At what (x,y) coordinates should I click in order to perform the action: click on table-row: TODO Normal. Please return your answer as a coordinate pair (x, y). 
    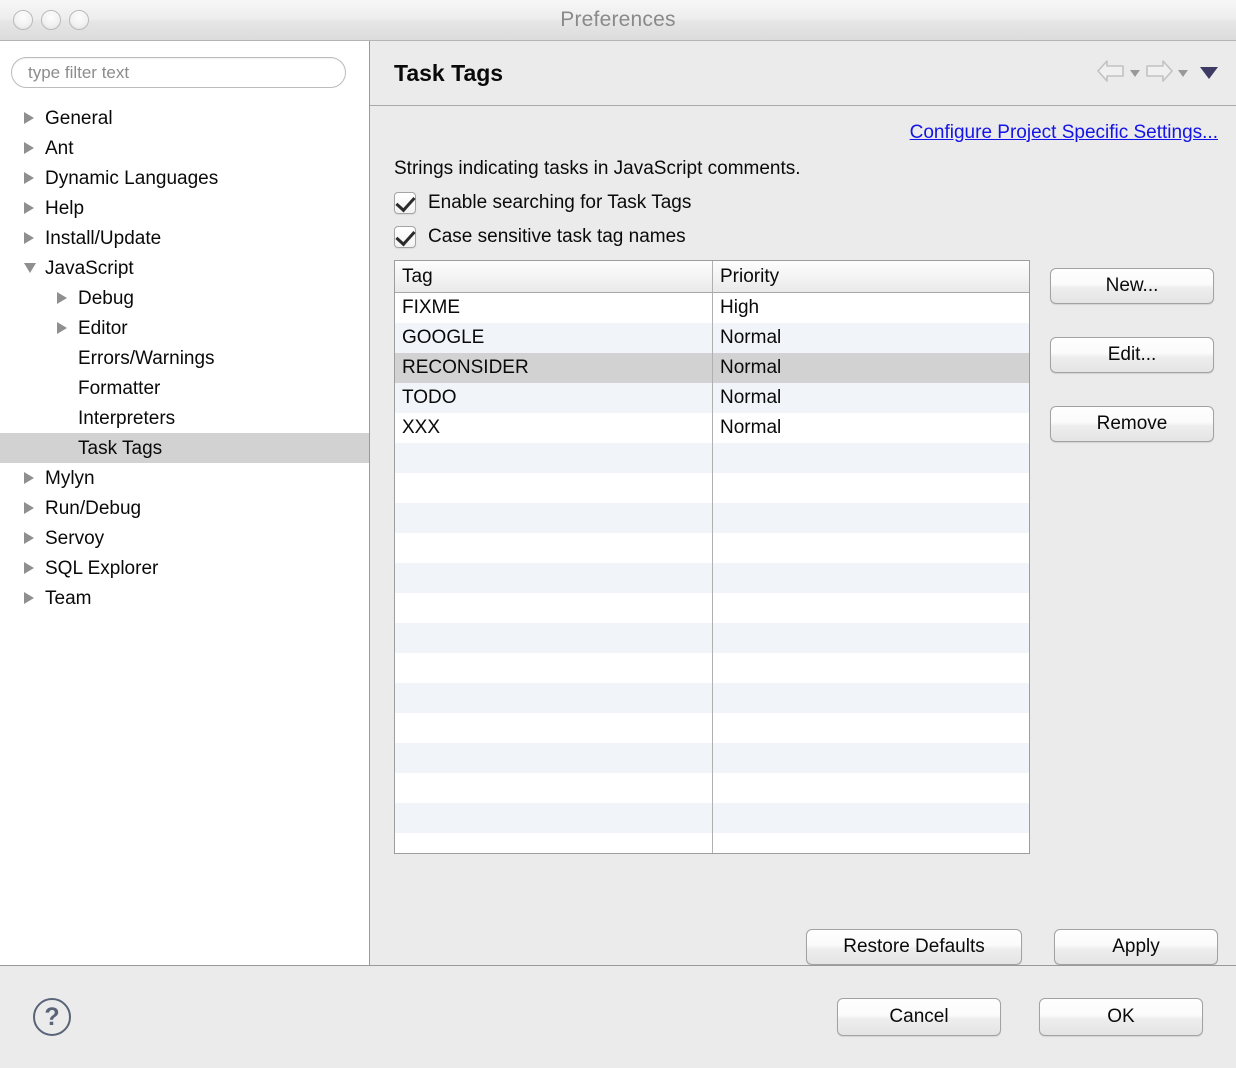
    Looking at the image, I should click on (712, 398).